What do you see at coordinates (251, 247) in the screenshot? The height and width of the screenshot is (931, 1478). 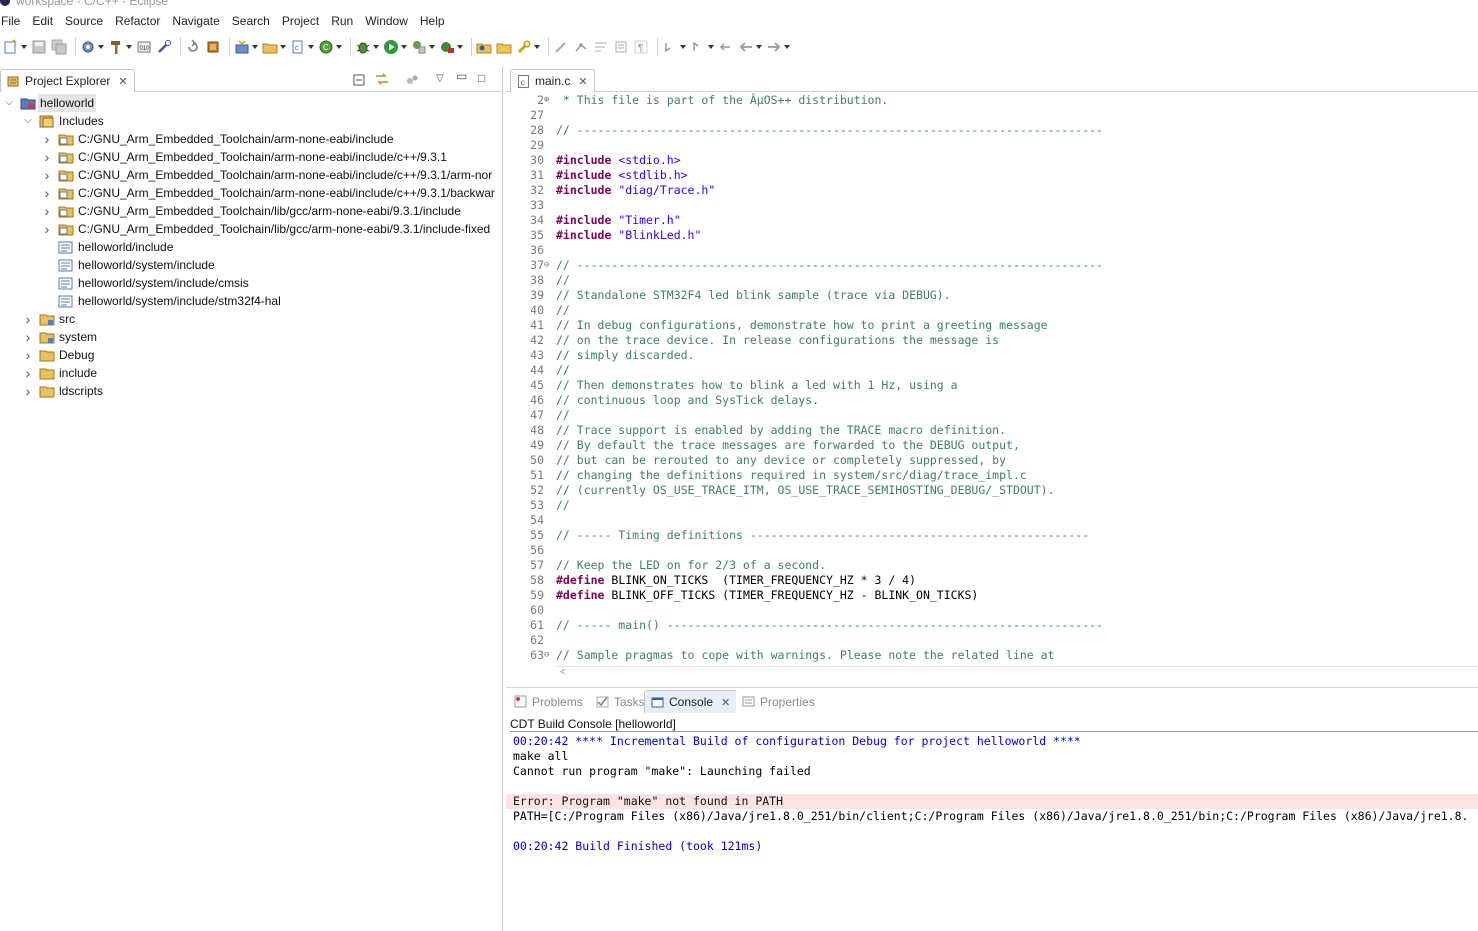 I see `tree-item: helloworld/include` at bounding box center [251, 247].